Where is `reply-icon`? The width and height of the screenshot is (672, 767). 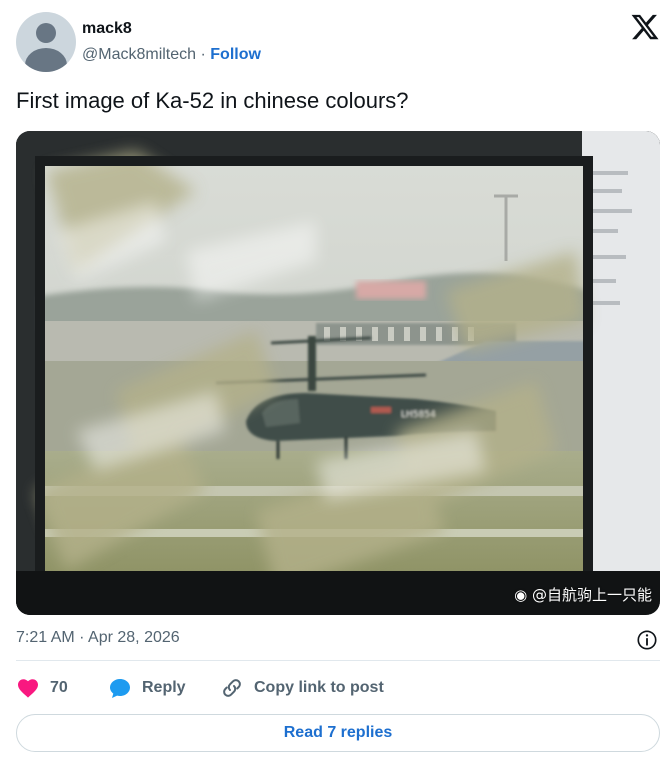
reply-icon is located at coordinates (120, 688).